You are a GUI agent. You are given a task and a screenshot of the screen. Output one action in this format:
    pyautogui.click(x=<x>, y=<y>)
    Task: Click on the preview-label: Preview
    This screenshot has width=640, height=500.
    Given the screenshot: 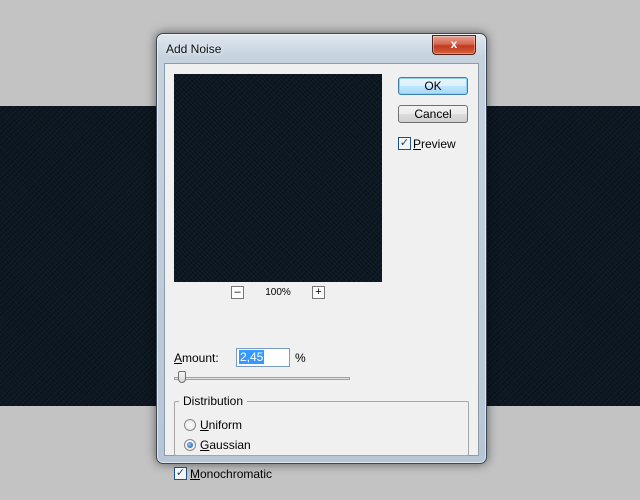 What is the action you would take?
    pyautogui.click(x=434, y=144)
    